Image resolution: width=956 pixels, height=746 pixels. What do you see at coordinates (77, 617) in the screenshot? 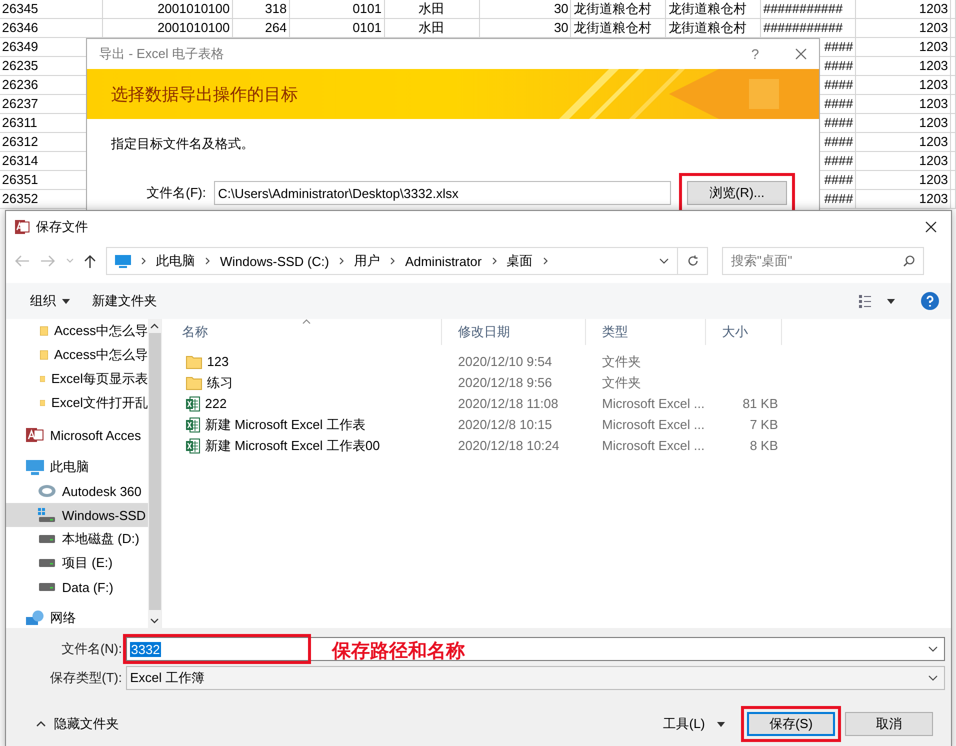
I see `sidebar-item: 网络` at bounding box center [77, 617].